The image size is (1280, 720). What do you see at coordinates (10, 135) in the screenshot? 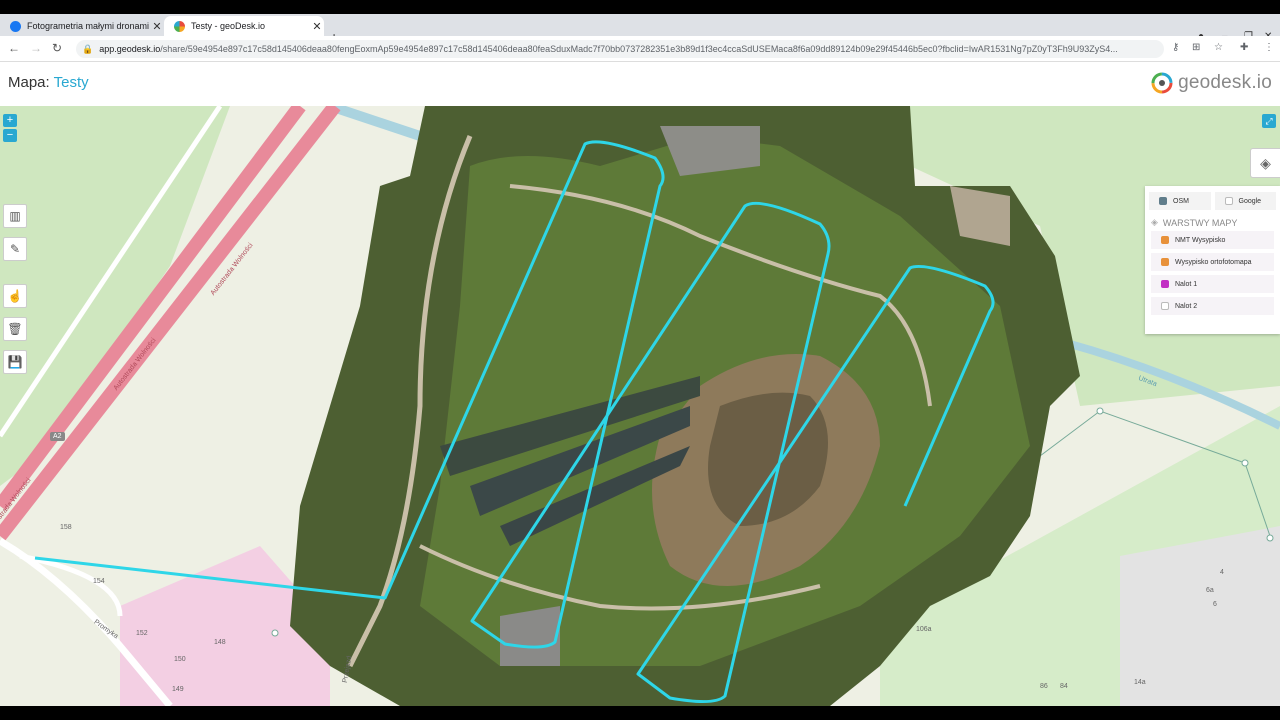
I see `zoom-out-button: −` at bounding box center [10, 135].